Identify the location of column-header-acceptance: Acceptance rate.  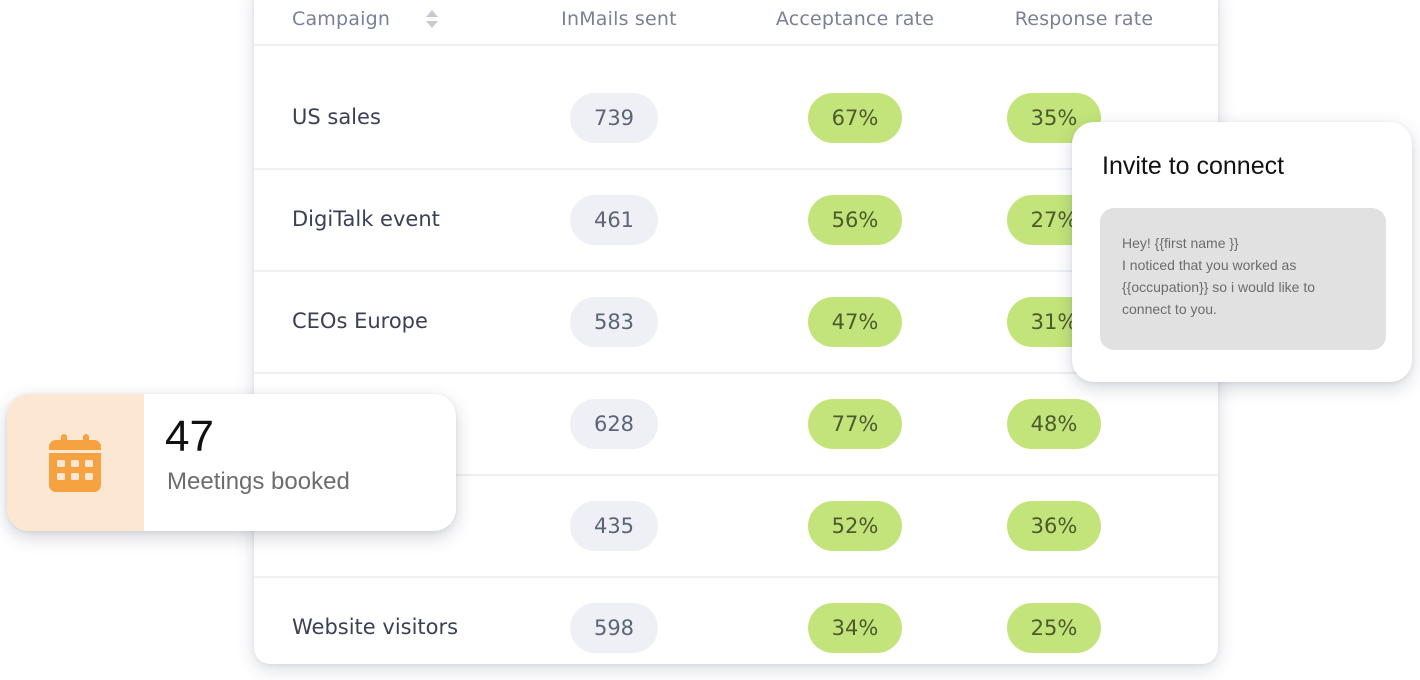
(855, 19).